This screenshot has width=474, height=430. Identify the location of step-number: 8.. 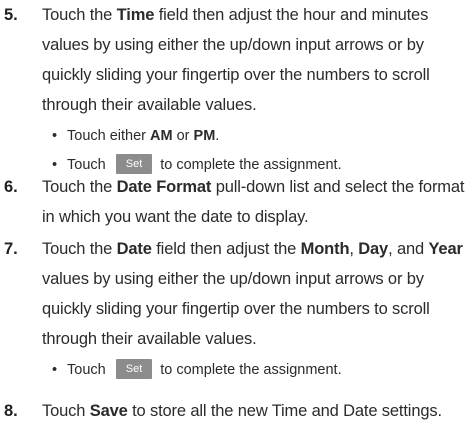
(11, 411).